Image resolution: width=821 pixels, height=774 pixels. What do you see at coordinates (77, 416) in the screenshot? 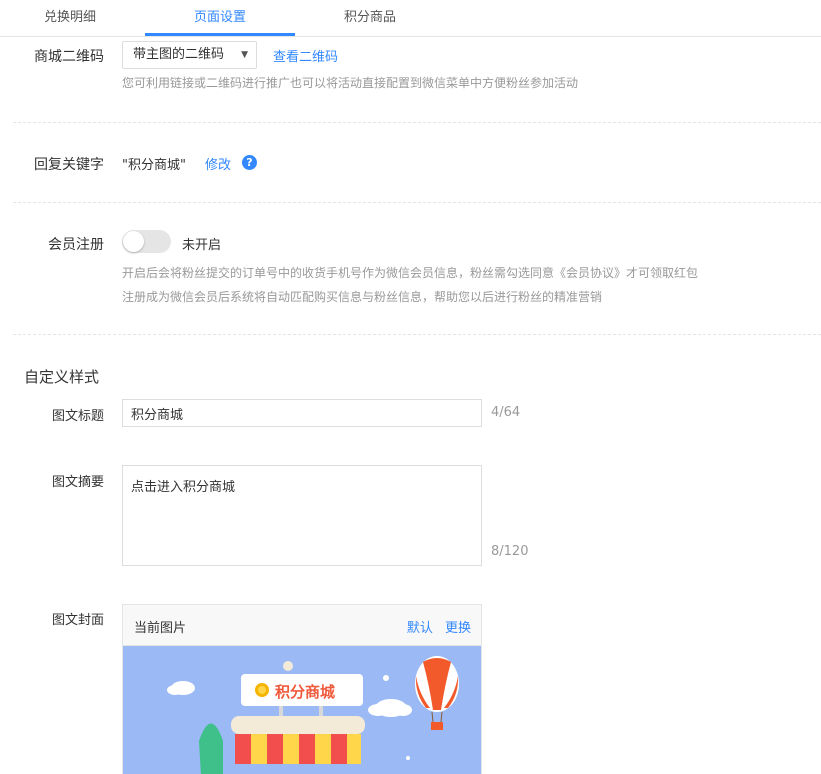
I see `title-label: 图文标题` at bounding box center [77, 416].